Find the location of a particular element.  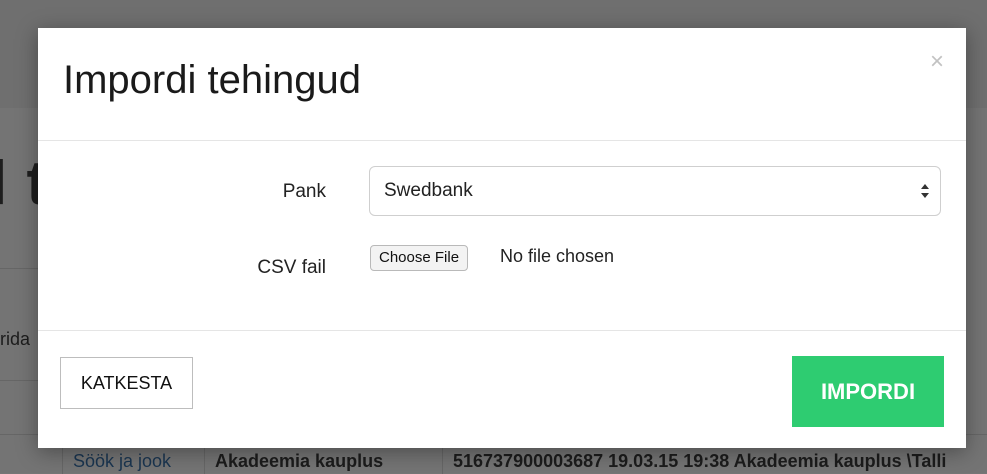

sort-arrows-icon is located at coordinates (925, 191).